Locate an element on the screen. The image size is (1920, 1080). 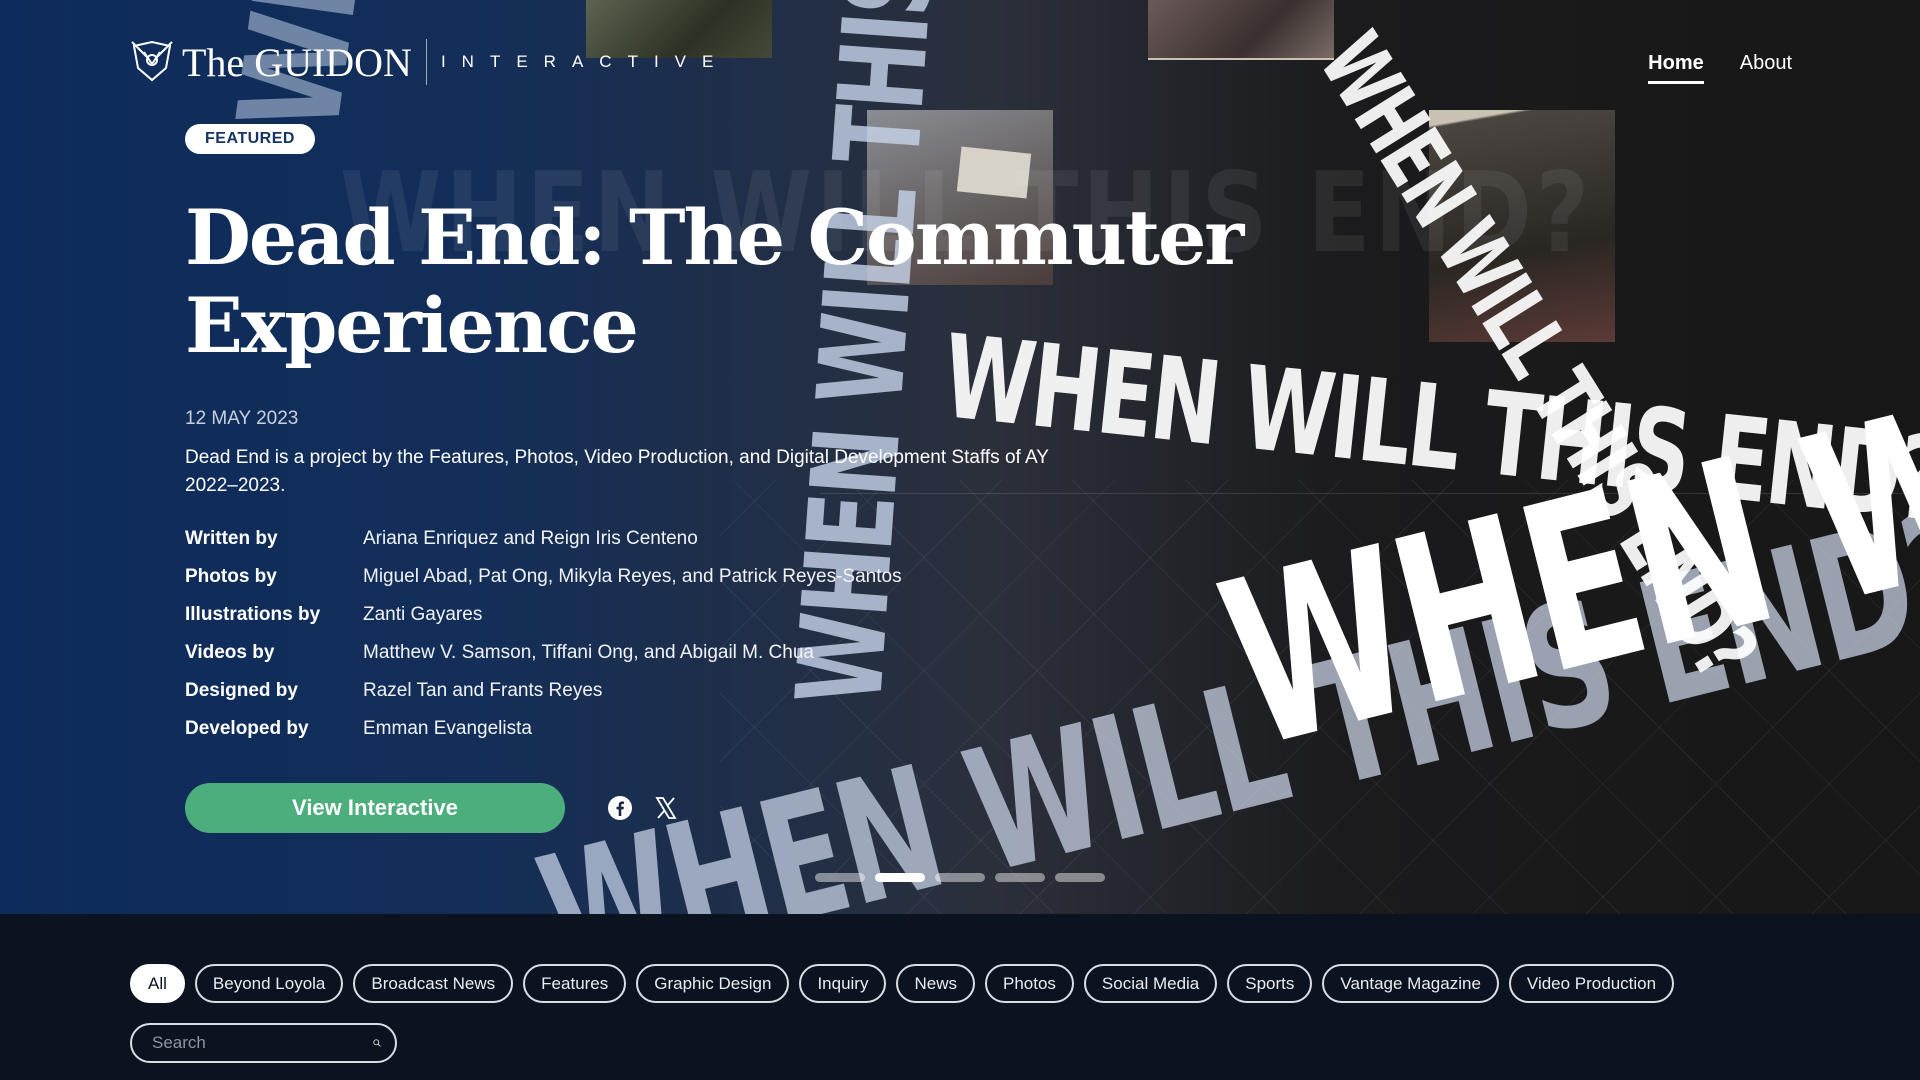
credit-label: Designed by is located at coordinates (241, 690).